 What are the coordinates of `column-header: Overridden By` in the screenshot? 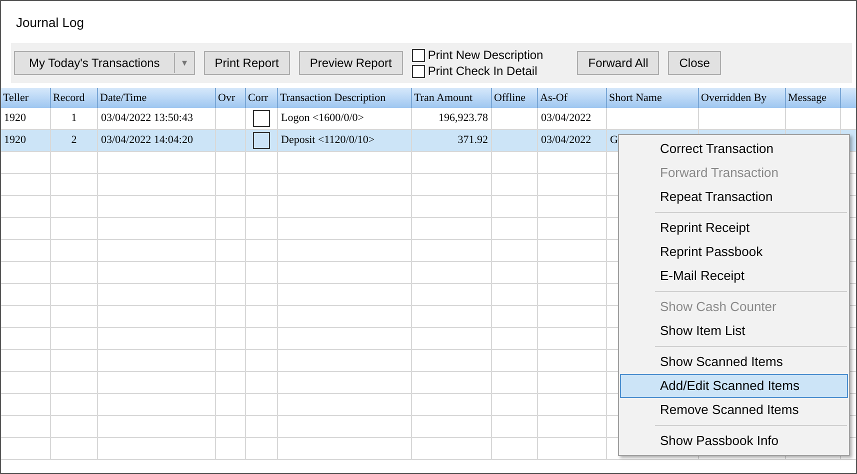 It's located at (742, 98).